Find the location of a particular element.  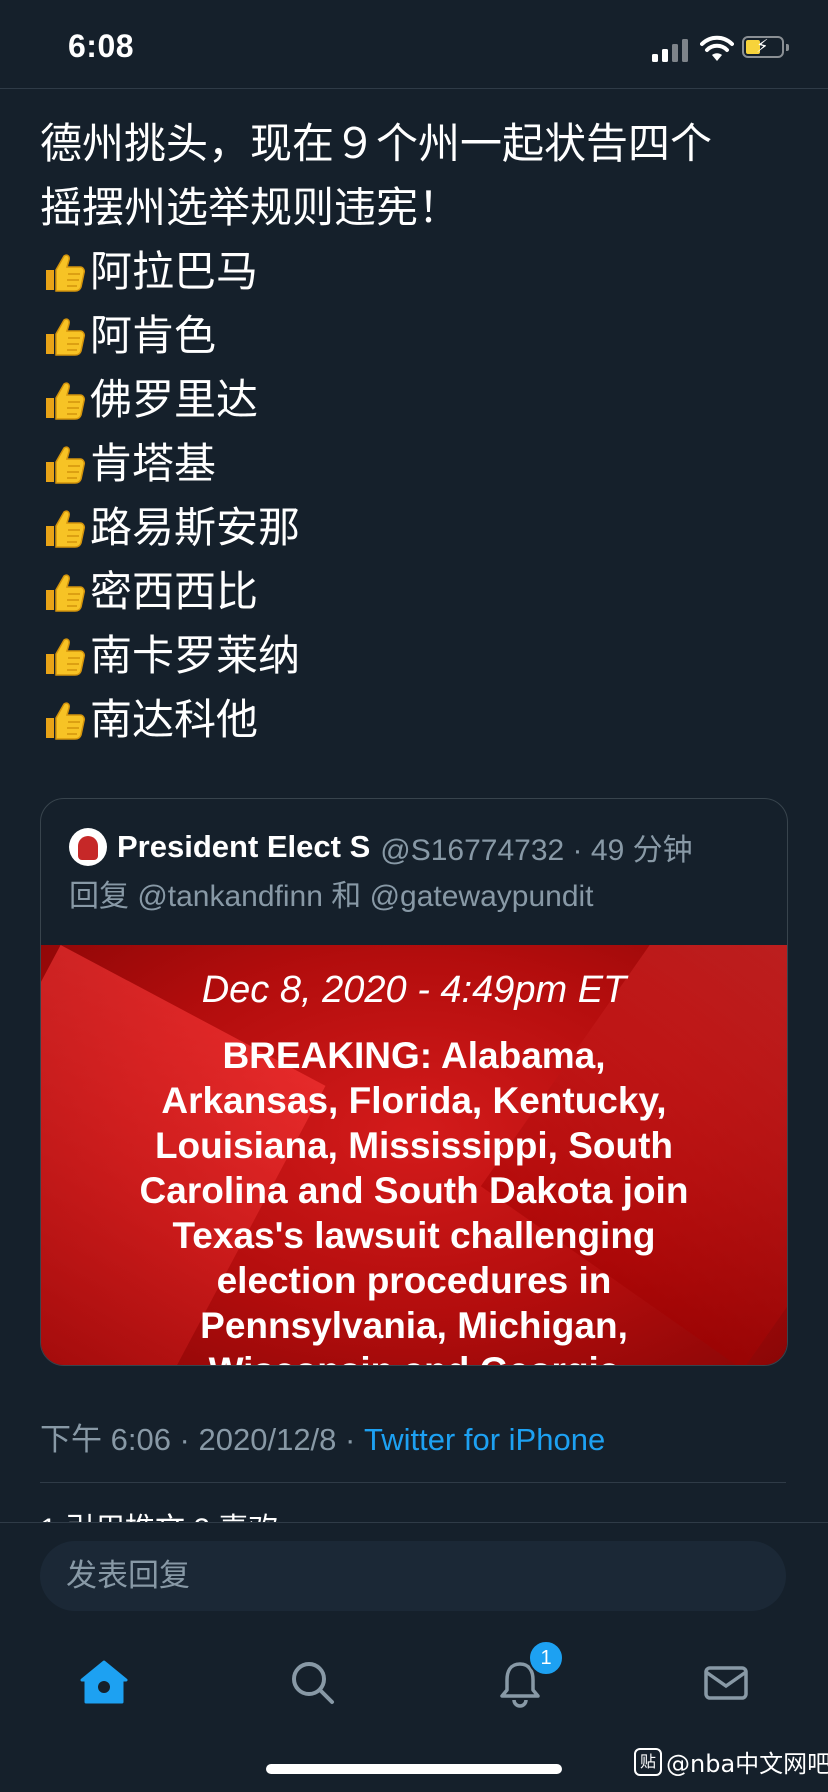

quoted-author-name: President Elect S is located at coordinates (244, 846).